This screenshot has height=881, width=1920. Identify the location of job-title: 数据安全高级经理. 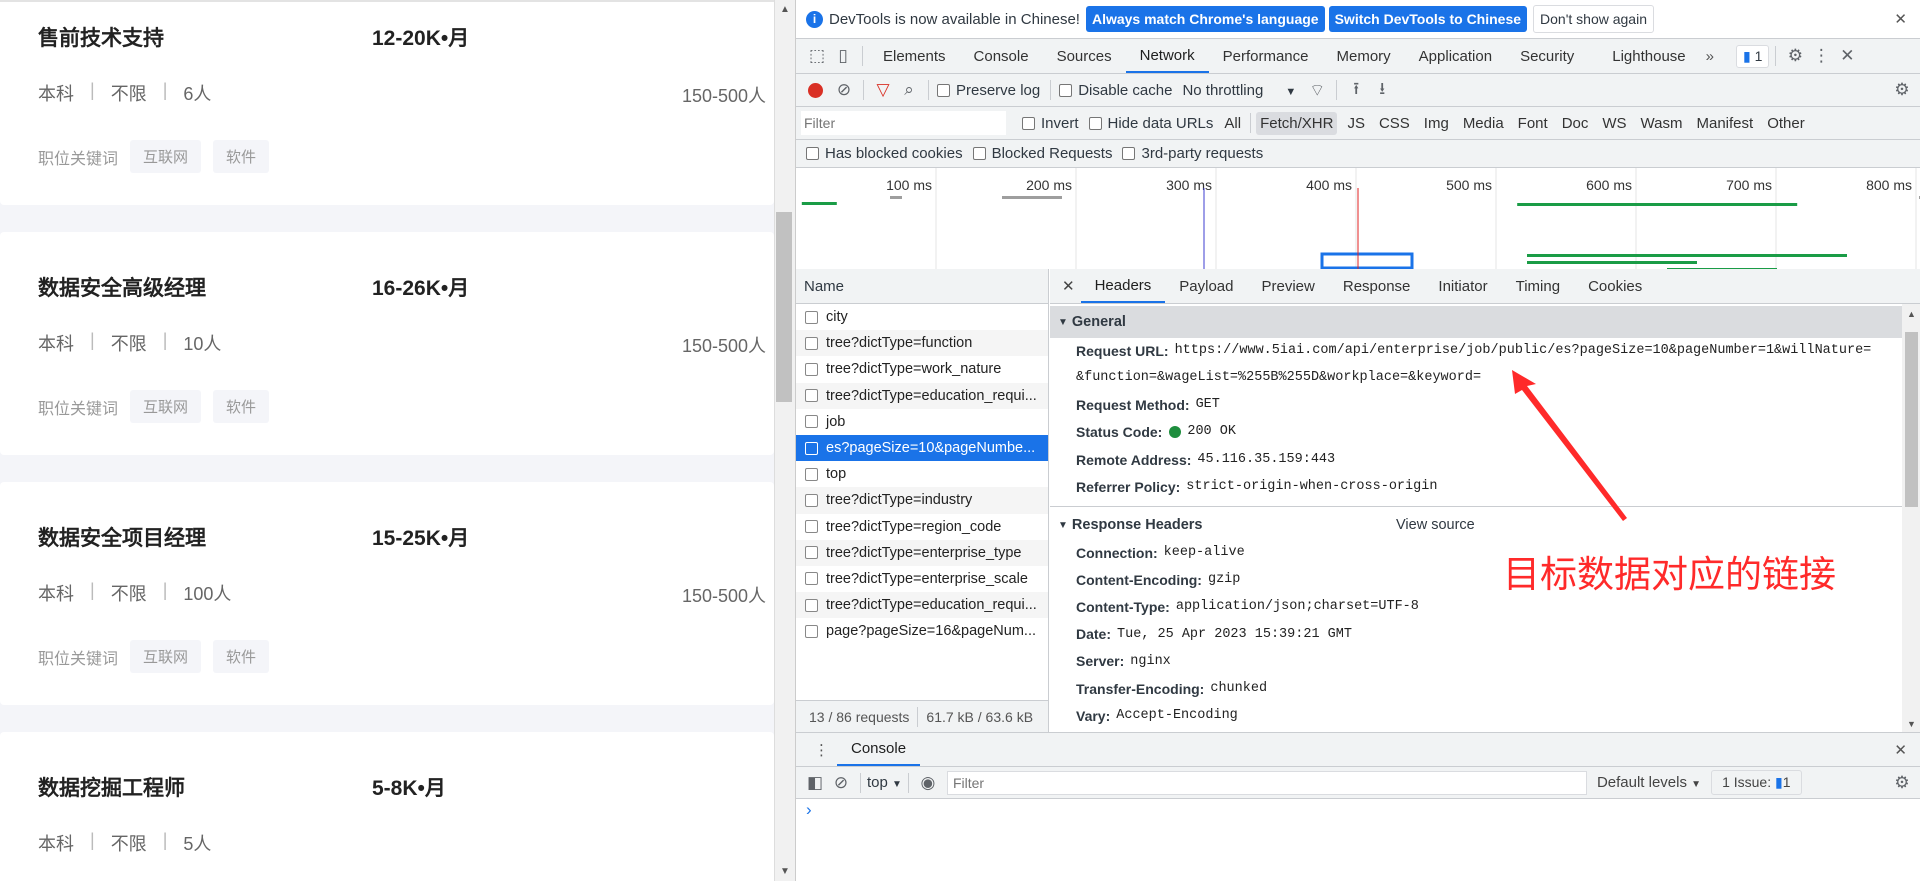
(122, 287).